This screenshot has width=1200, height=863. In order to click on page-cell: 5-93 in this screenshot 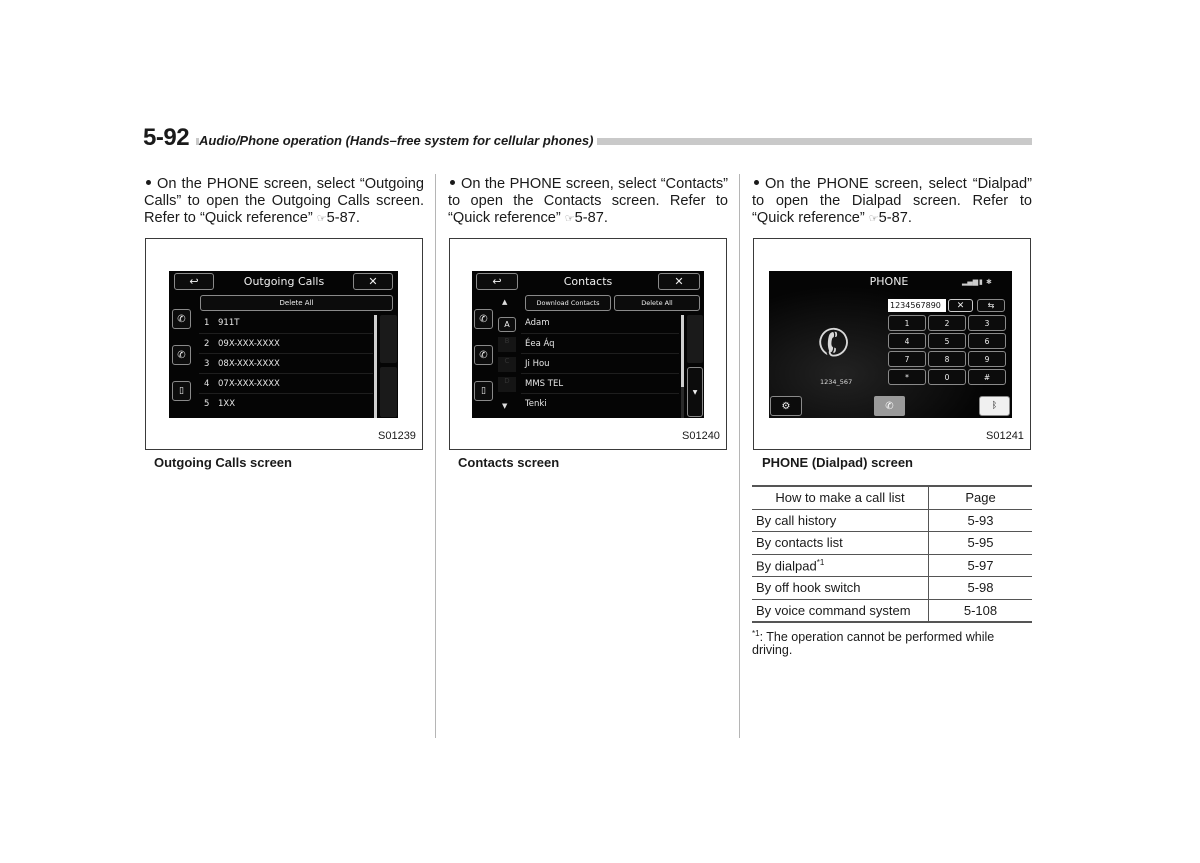, I will do `click(980, 520)`.